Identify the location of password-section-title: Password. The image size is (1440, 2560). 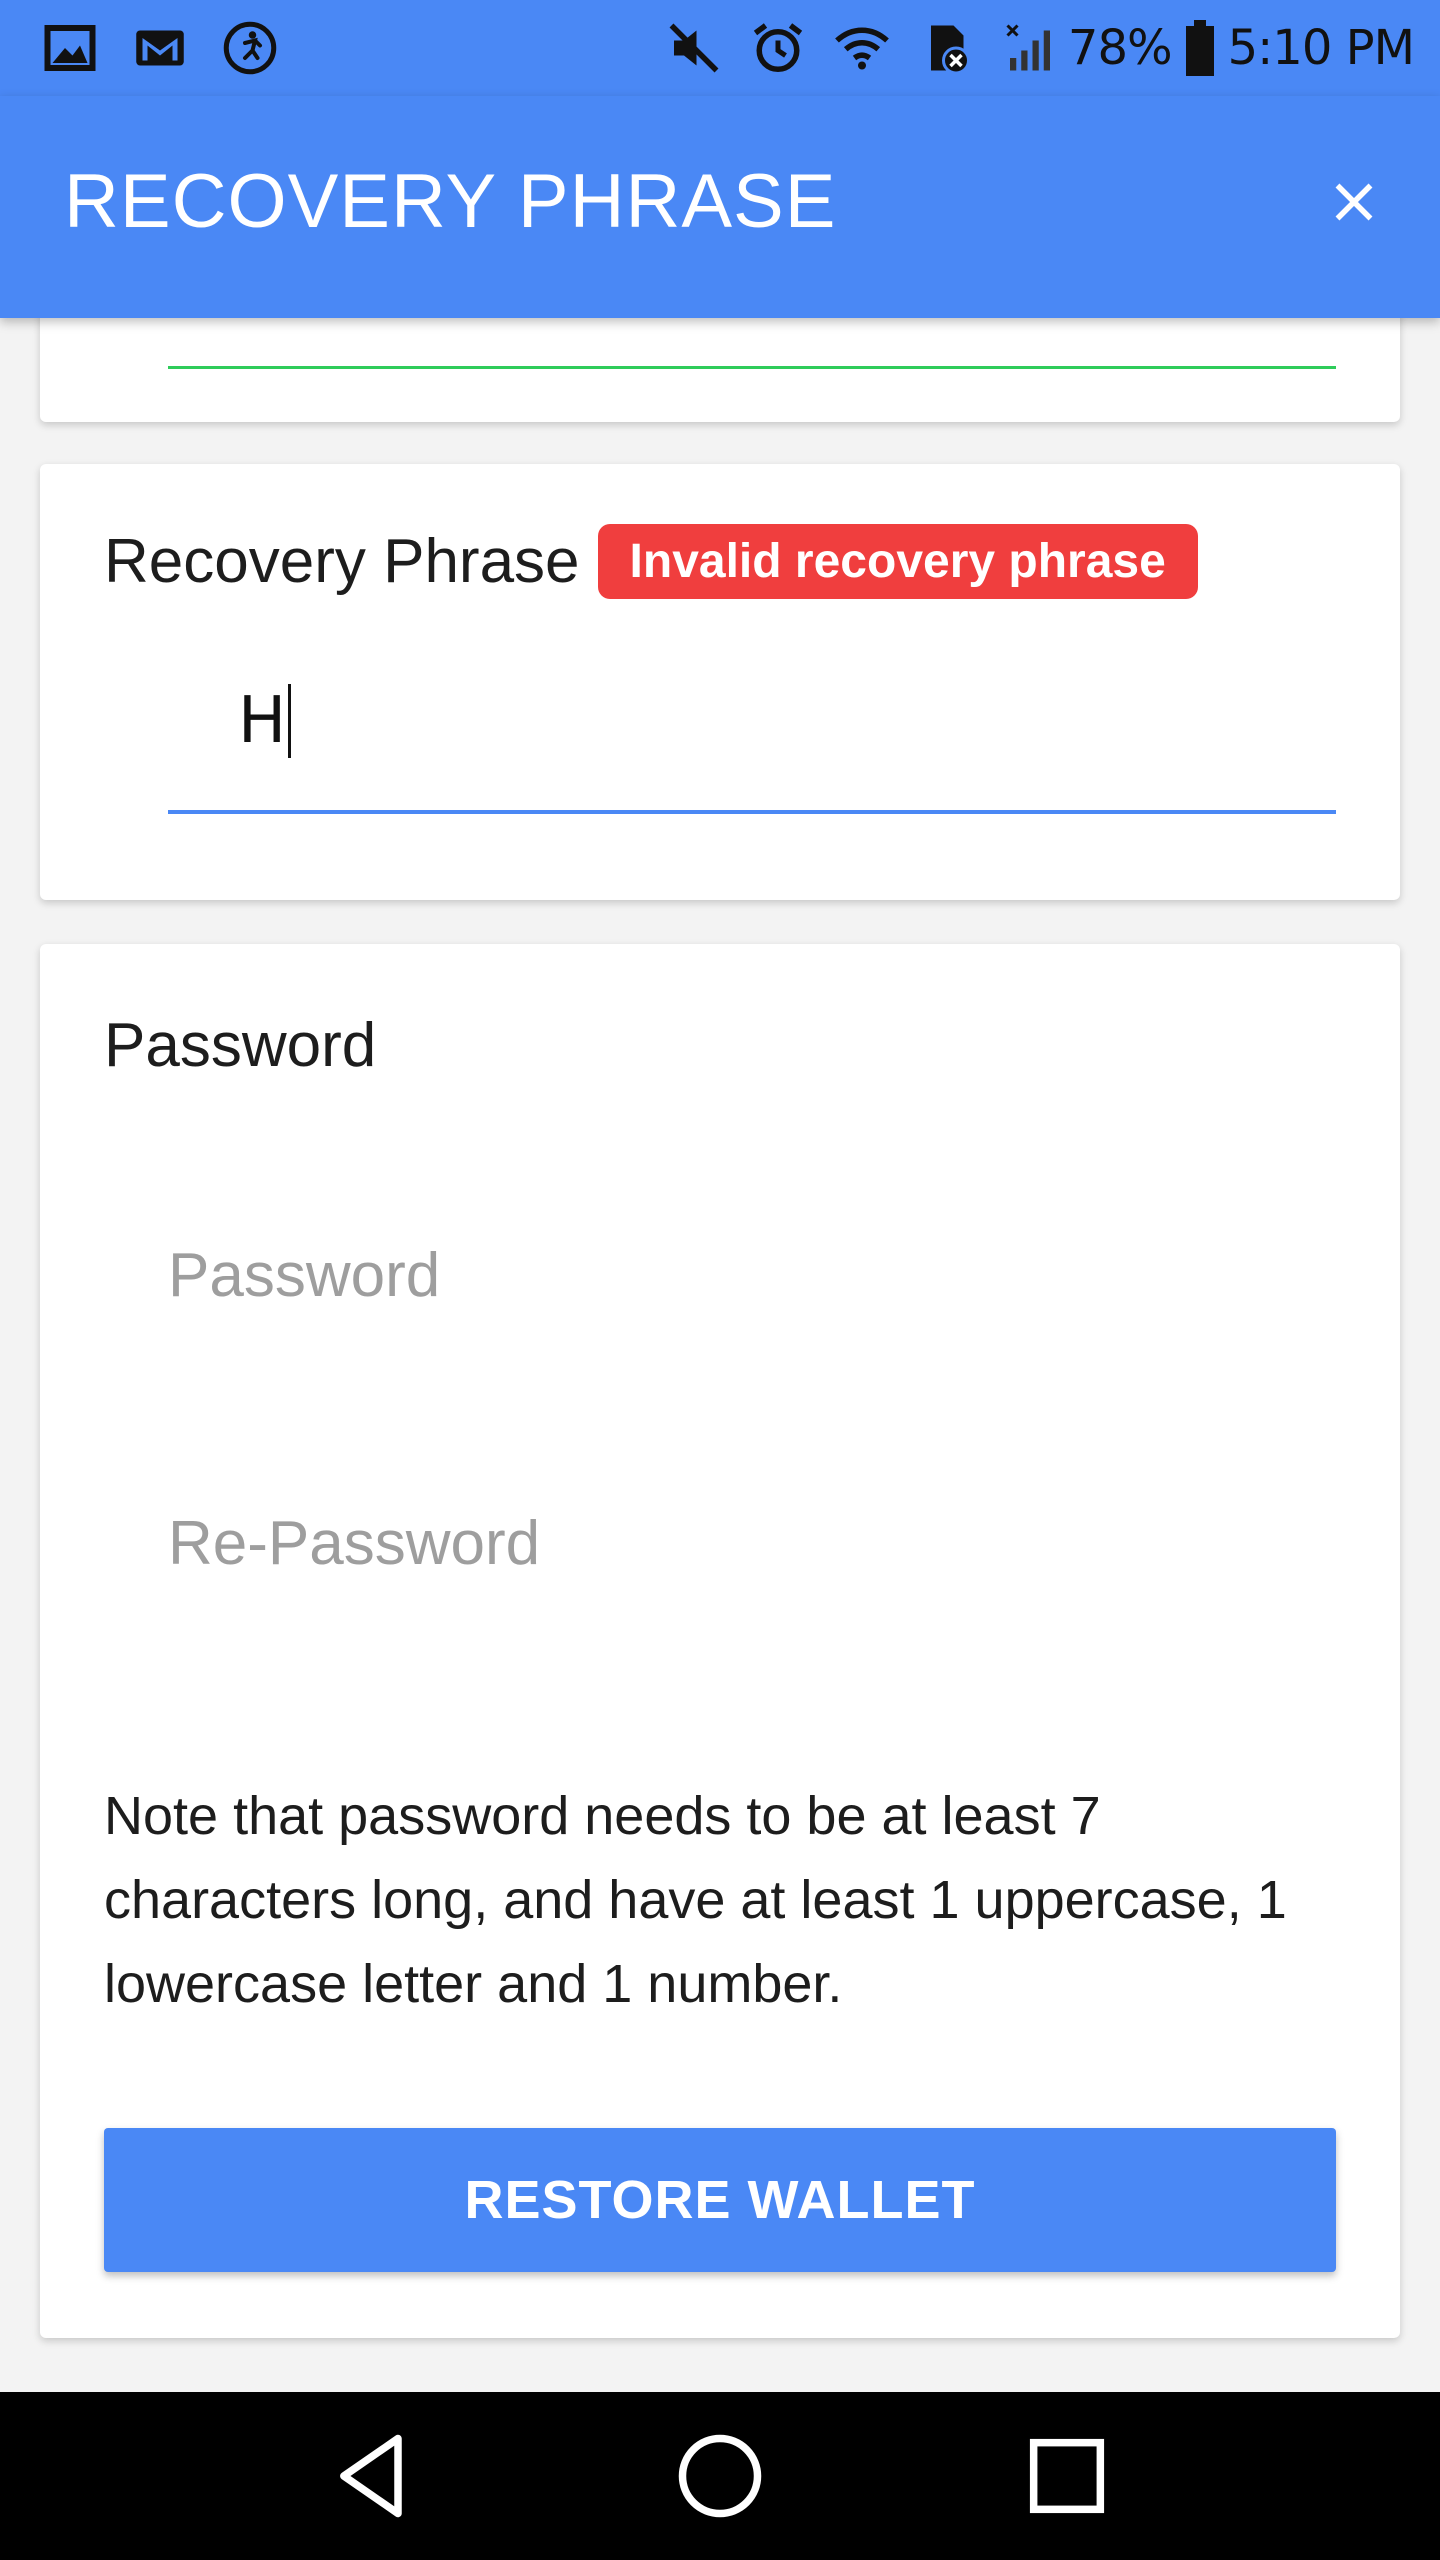
(240, 1045).